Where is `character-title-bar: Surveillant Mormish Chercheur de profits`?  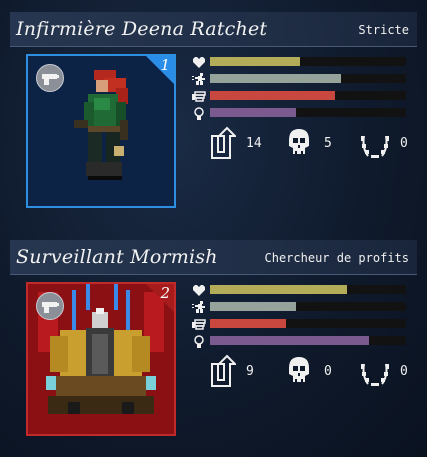
character-title-bar: Surveillant Mormish Chercheur de profits is located at coordinates (213, 257).